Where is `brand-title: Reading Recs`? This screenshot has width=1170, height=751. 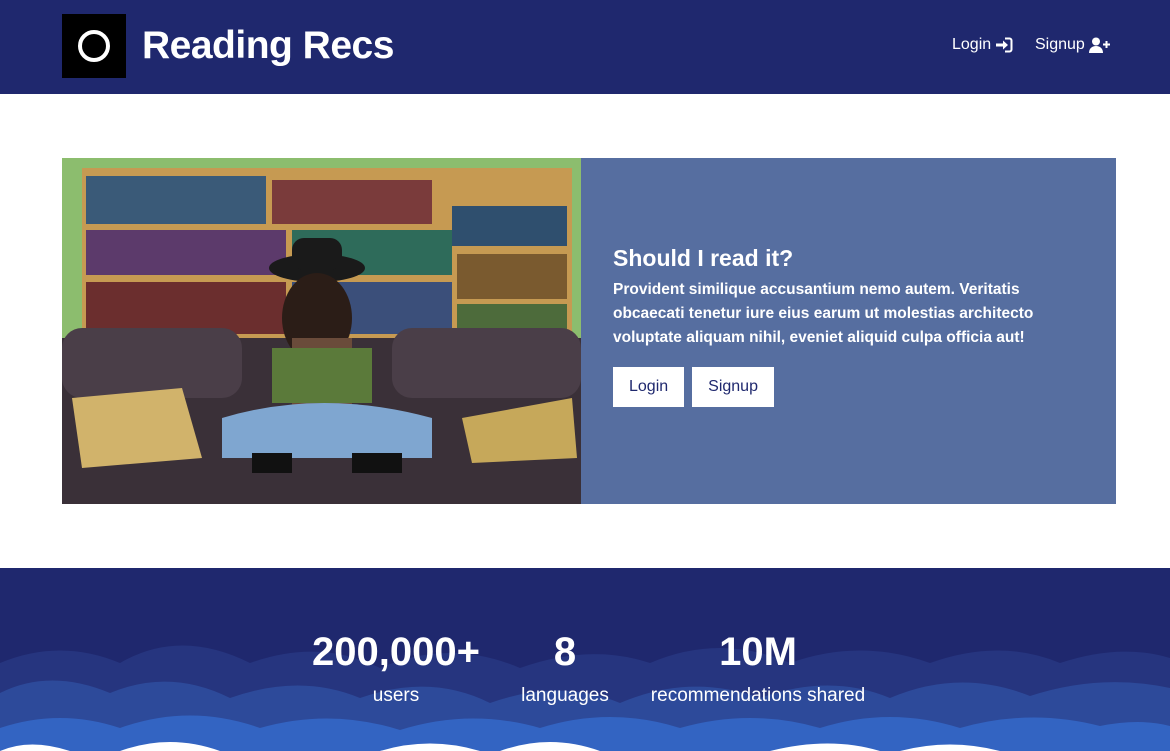 brand-title: Reading Recs is located at coordinates (268, 46).